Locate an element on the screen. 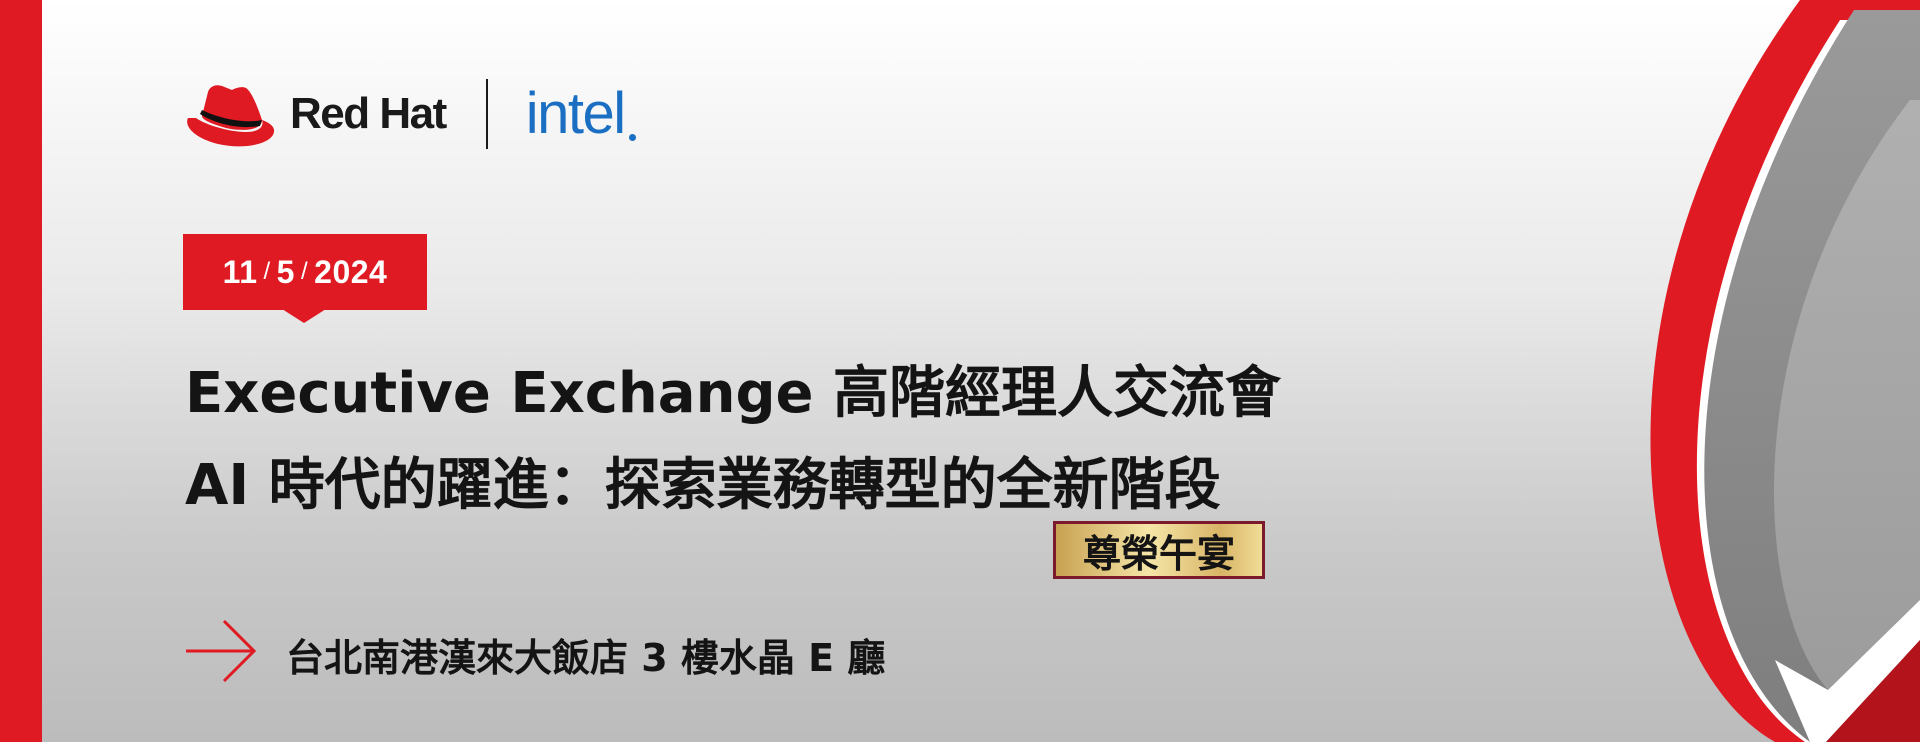  logo-divider is located at coordinates (486, 114).